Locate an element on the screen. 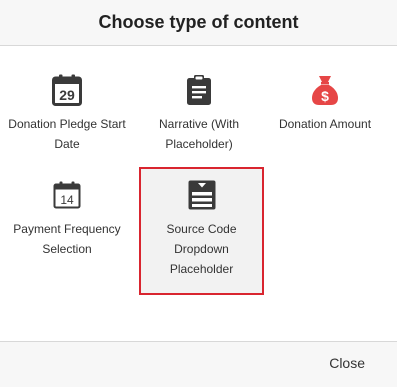 The width and height of the screenshot is (397, 387). calendar-29-icon: 29 is located at coordinates (67, 90).